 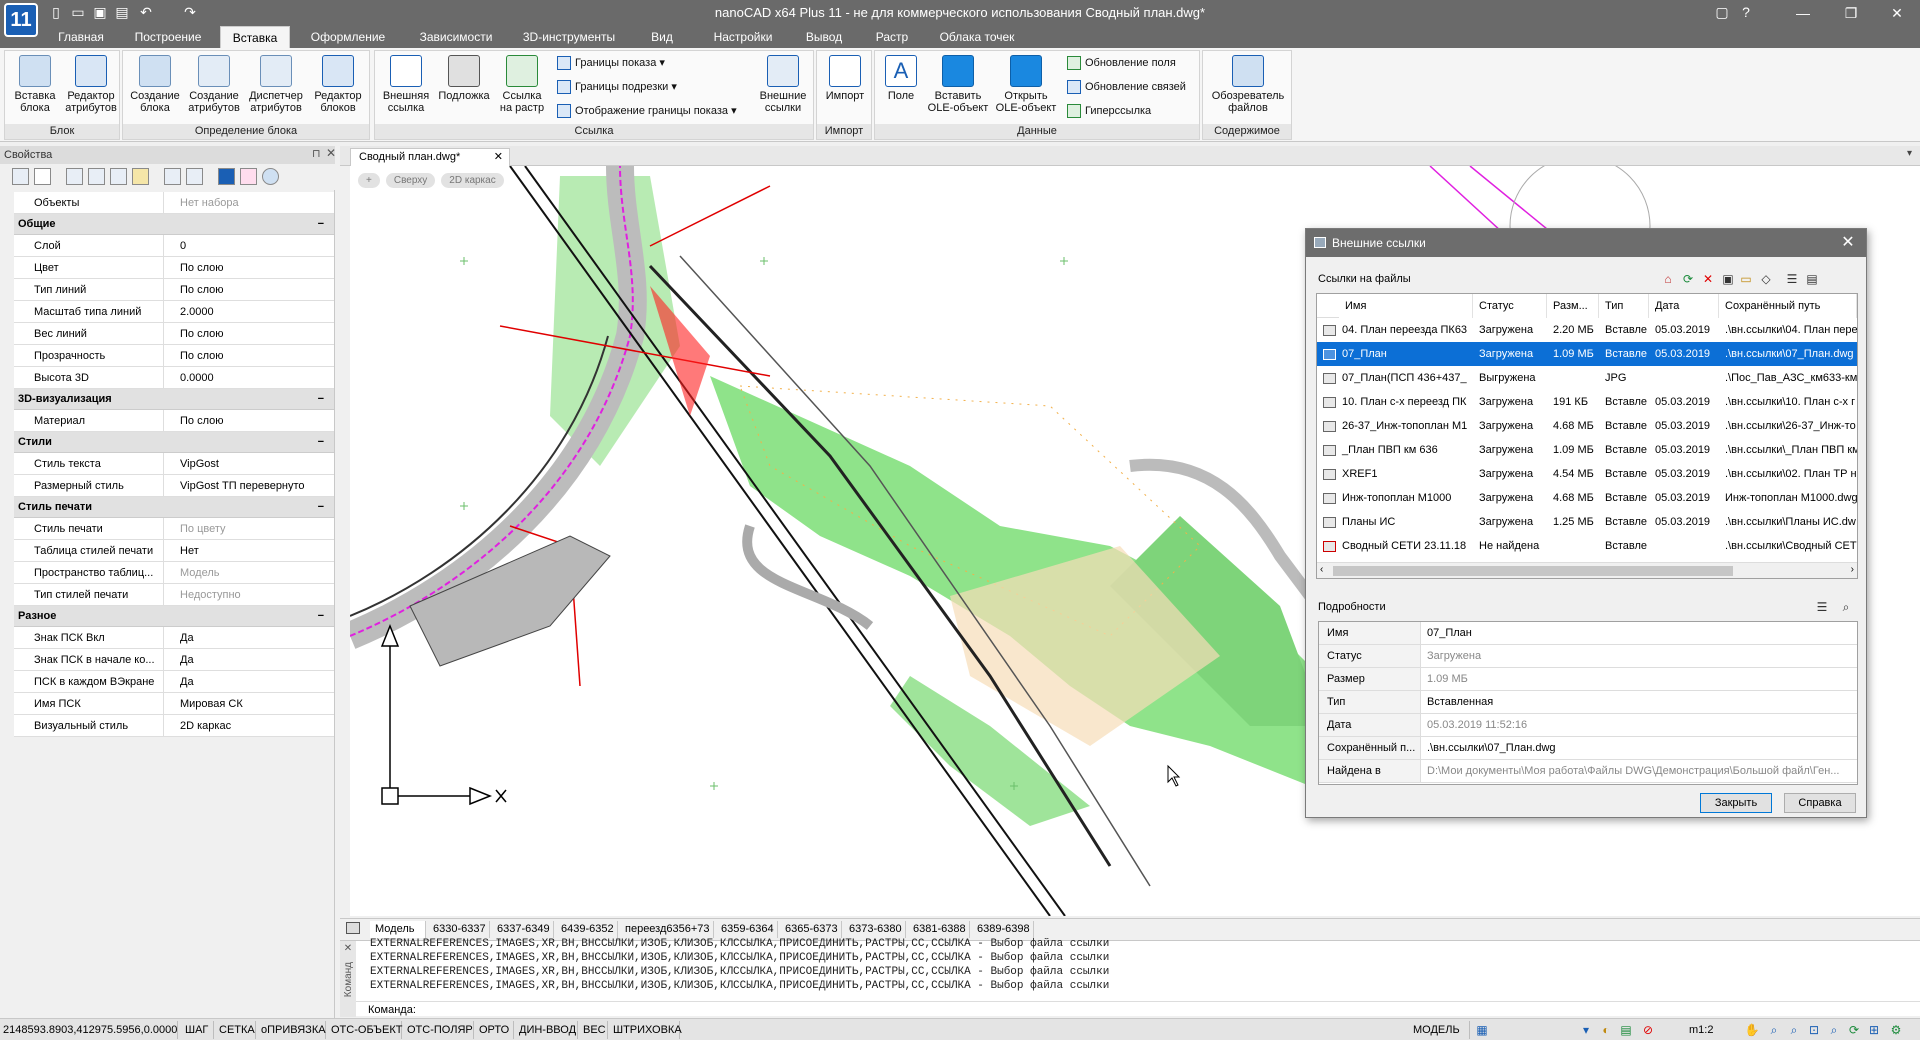 What do you see at coordinates (1684, 306) in the screenshot?
I see `column-header: Дата` at bounding box center [1684, 306].